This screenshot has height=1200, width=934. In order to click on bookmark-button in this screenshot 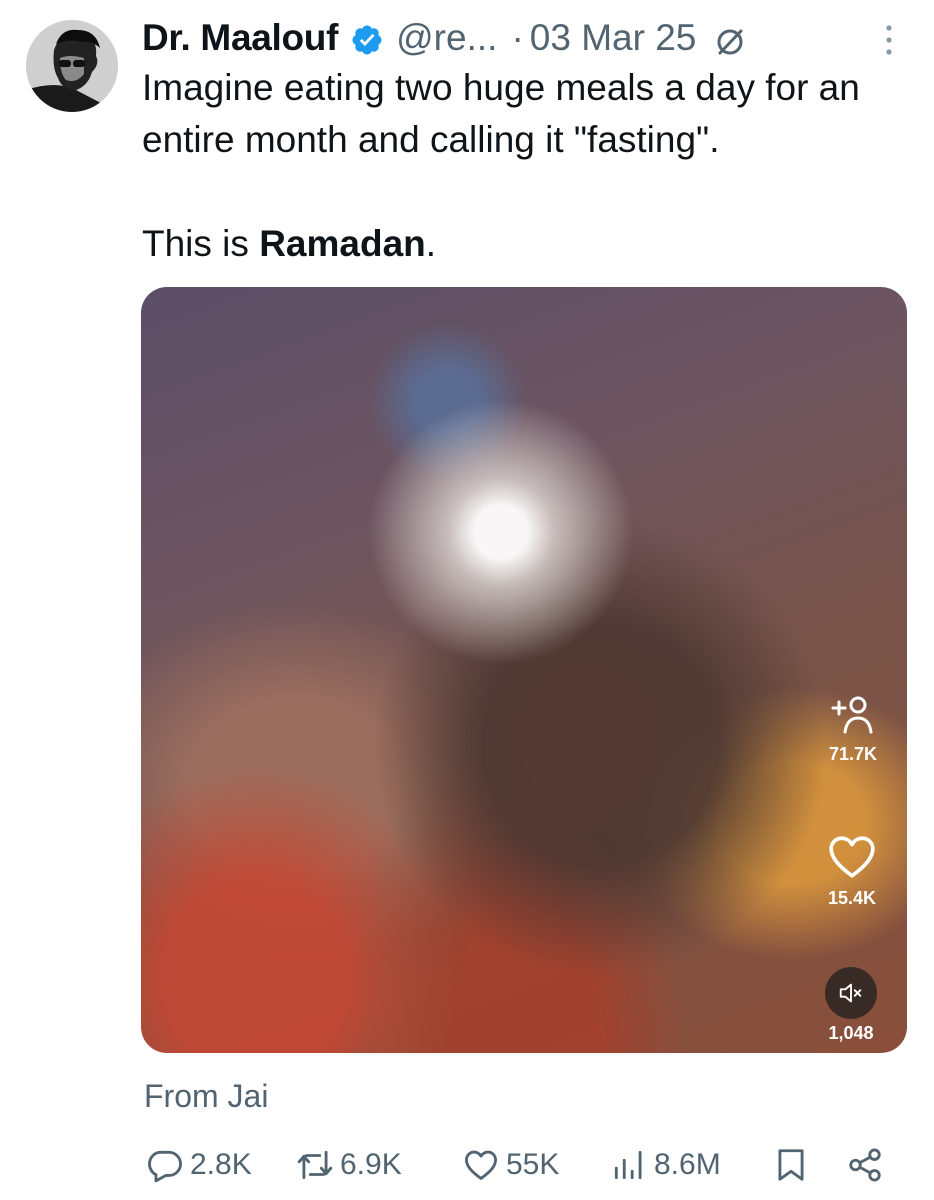, I will do `click(794, 1165)`.